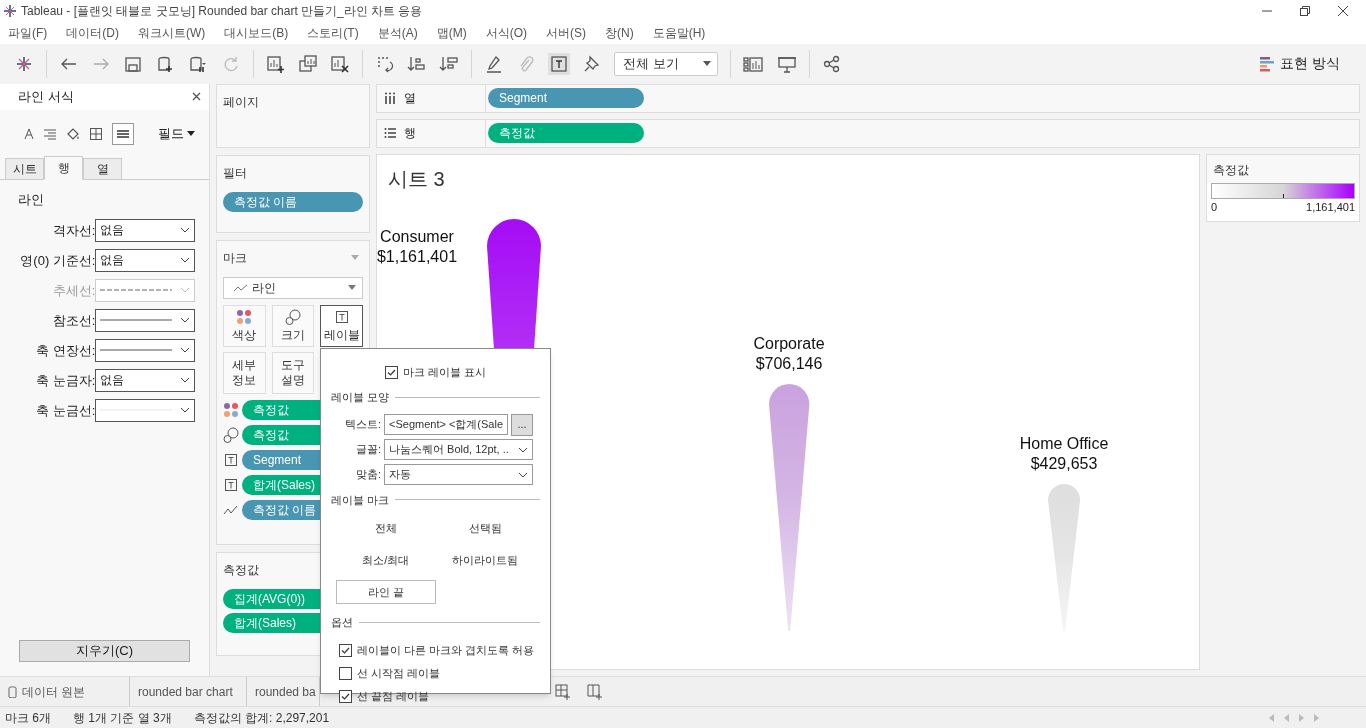 The height and width of the screenshot is (728, 1366). Describe the element at coordinates (386, 528) in the screenshot. I see `label-marks-option: 전체` at that location.